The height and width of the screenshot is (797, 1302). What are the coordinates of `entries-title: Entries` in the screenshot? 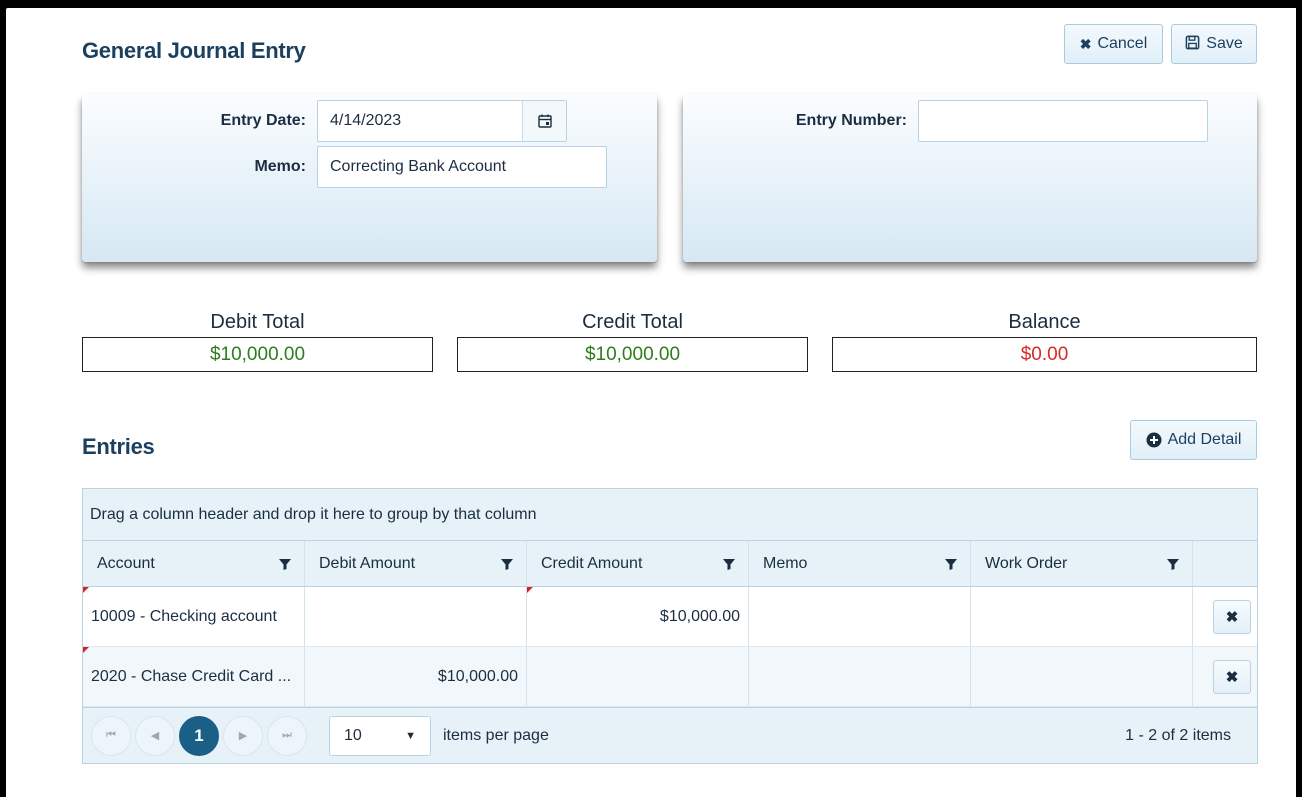 It's located at (118, 446).